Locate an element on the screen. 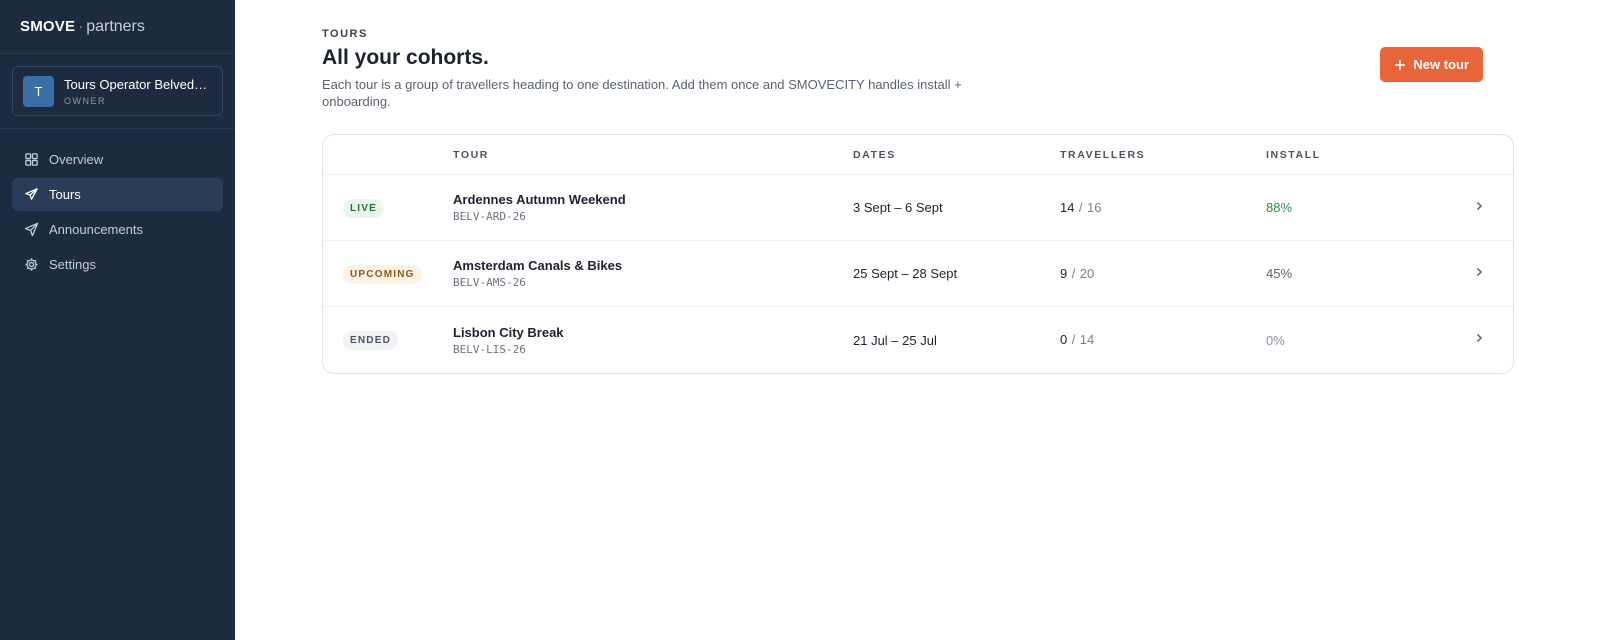 The height and width of the screenshot is (640, 1600). sidebar-item-overview: Overview is located at coordinates (117, 159).